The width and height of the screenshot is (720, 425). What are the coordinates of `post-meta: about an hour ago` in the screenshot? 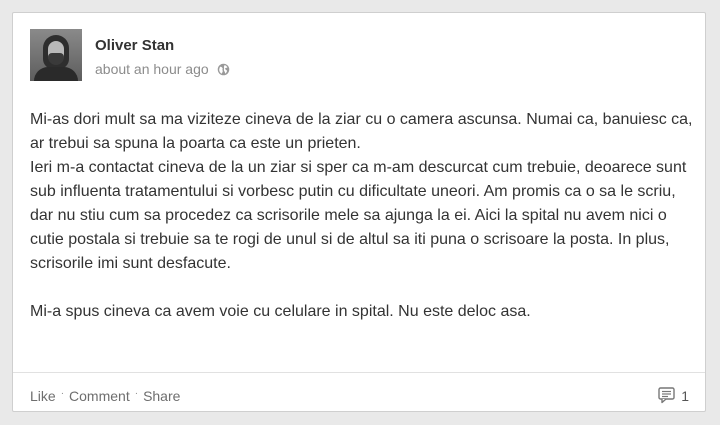 It's located at (162, 69).